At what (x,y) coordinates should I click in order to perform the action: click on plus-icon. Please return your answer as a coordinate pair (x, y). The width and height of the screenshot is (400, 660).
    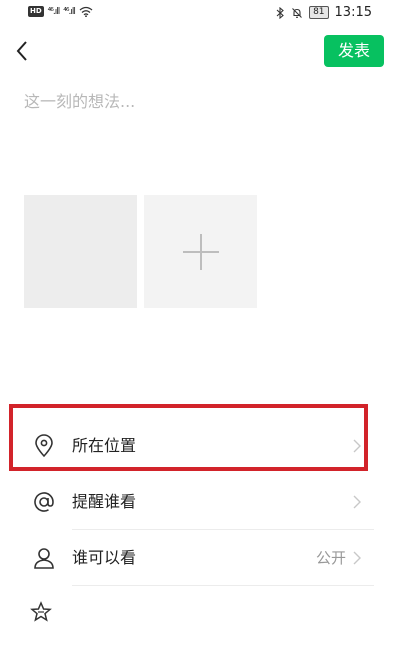
    Looking at the image, I should click on (200, 251).